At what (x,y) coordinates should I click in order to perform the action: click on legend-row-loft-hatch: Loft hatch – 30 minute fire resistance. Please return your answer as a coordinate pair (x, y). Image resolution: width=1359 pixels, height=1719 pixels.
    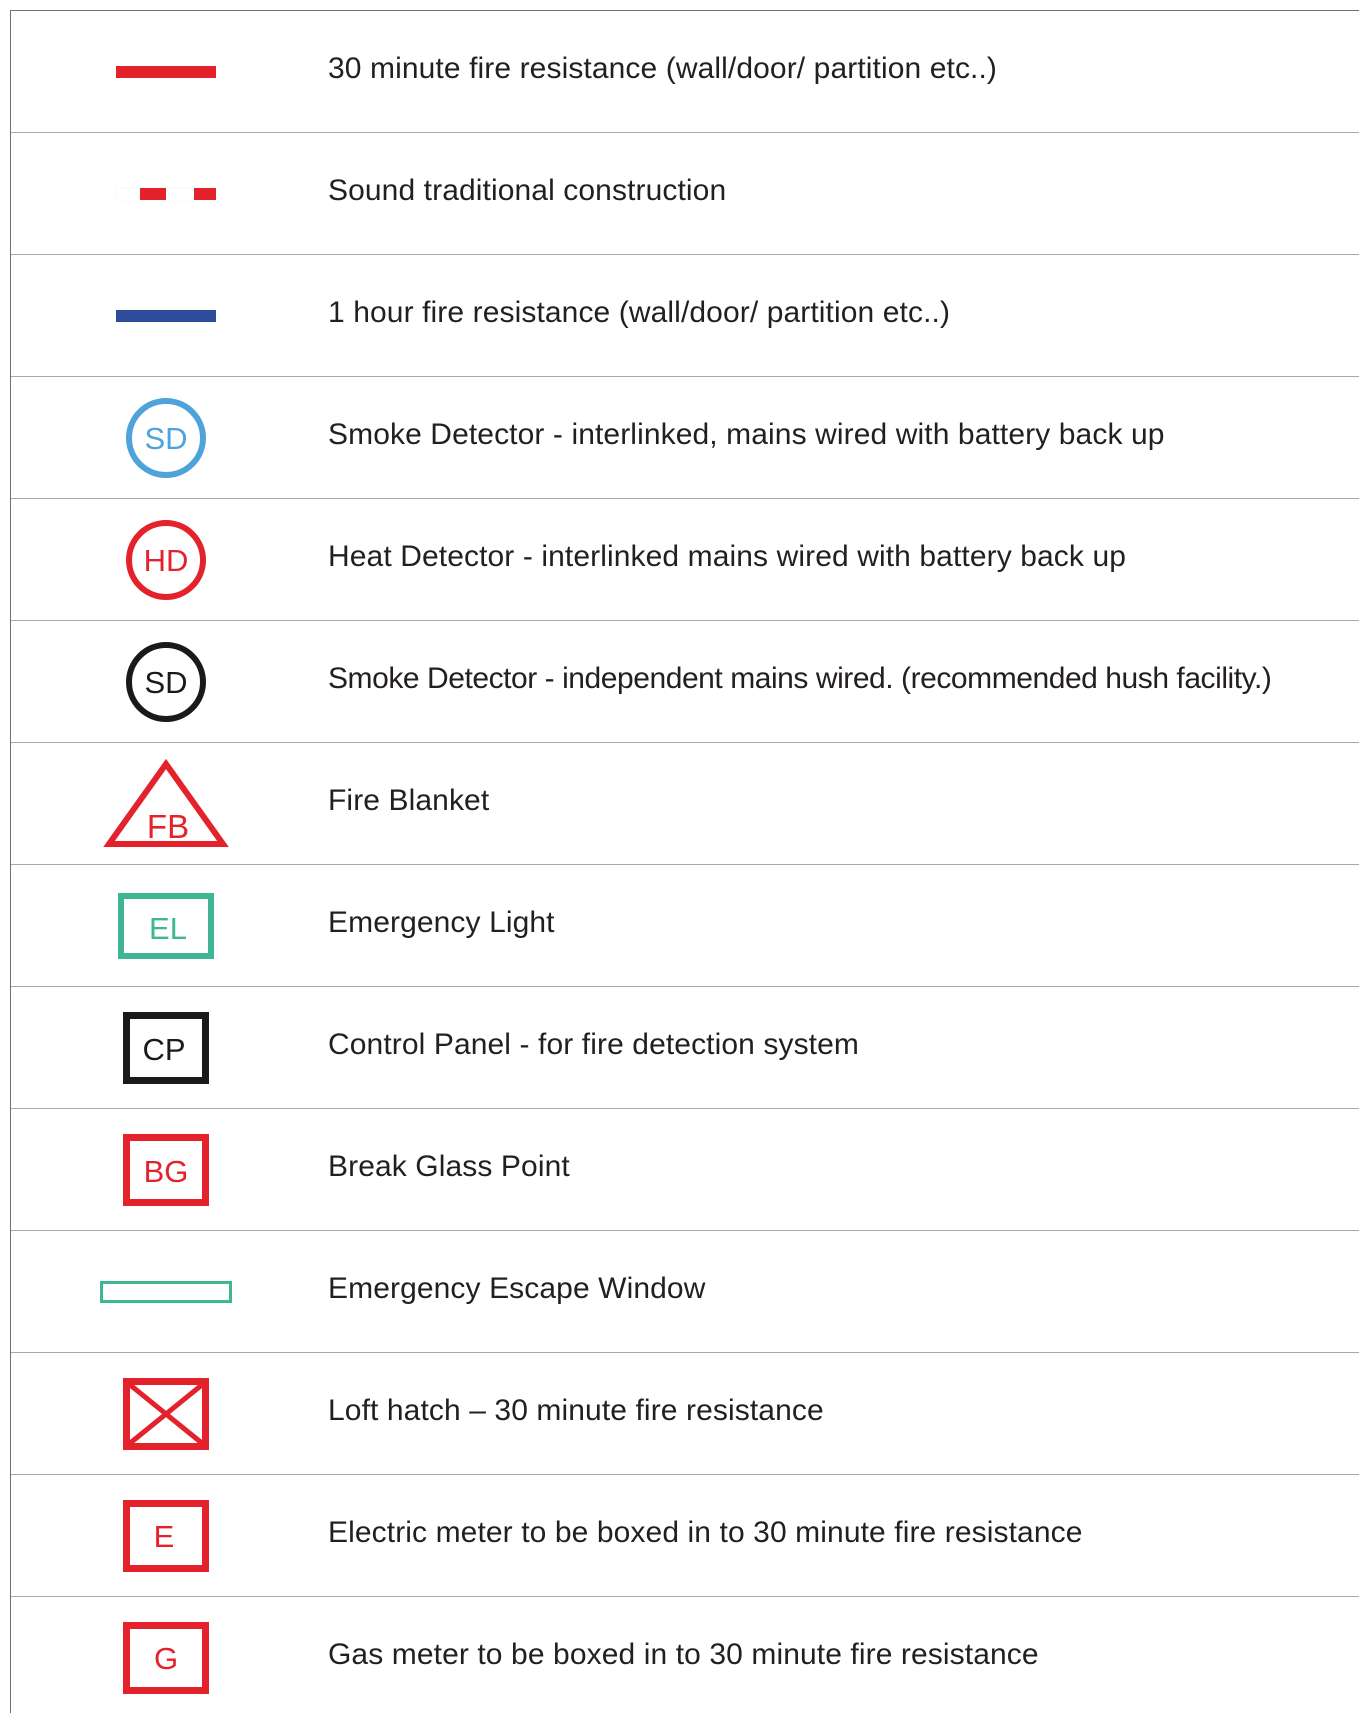
    Looking at the image, I should click on (685, 1414).